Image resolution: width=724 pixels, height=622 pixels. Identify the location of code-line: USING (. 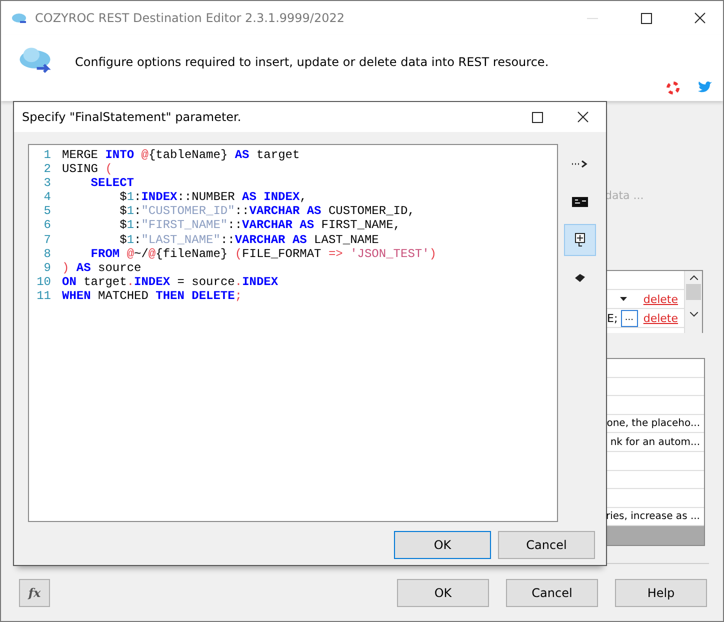
(87, 169).